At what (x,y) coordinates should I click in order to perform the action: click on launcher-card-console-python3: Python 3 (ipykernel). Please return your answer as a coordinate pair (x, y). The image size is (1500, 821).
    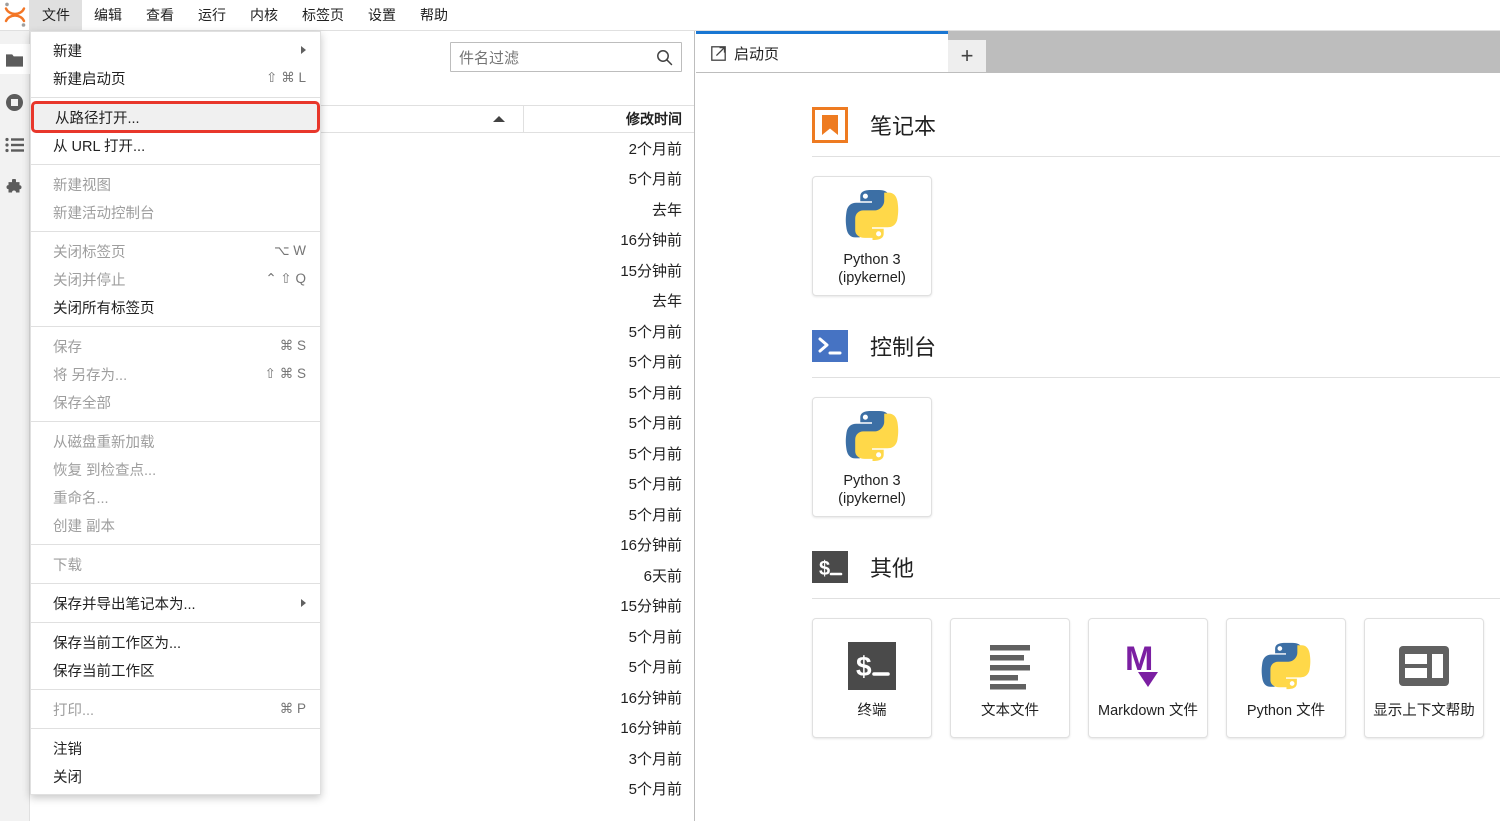
    Looking at the image, I should click on (872, 457).